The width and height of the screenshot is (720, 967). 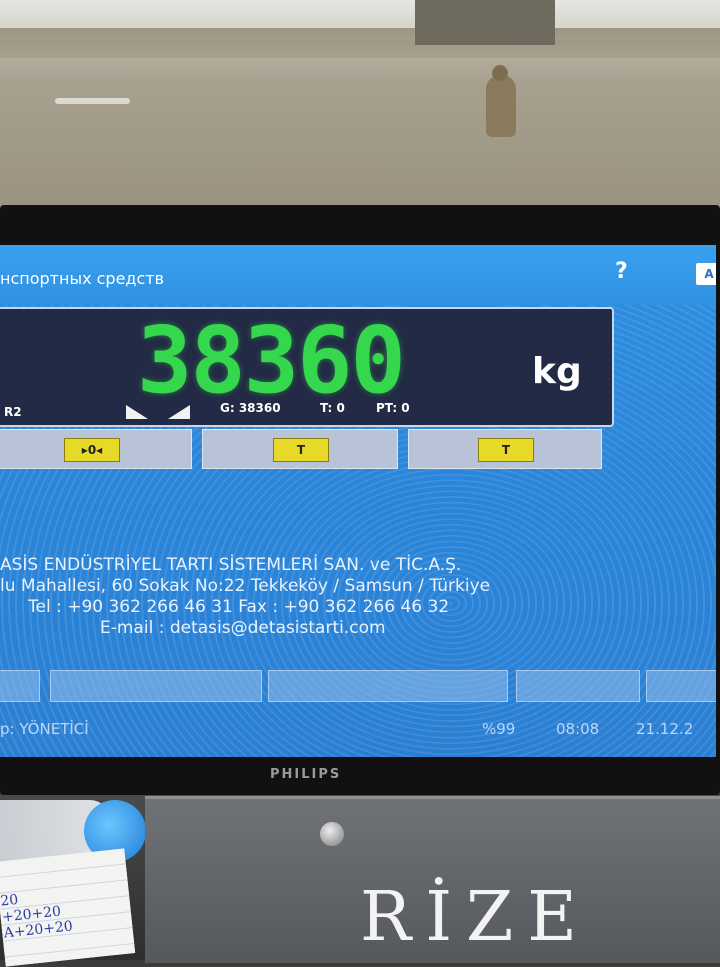 What do you see at coordinates (44, 729) in the screenshot?
I see `user-label: p: YÖNETİCİ` at bounding box center [44, 729].